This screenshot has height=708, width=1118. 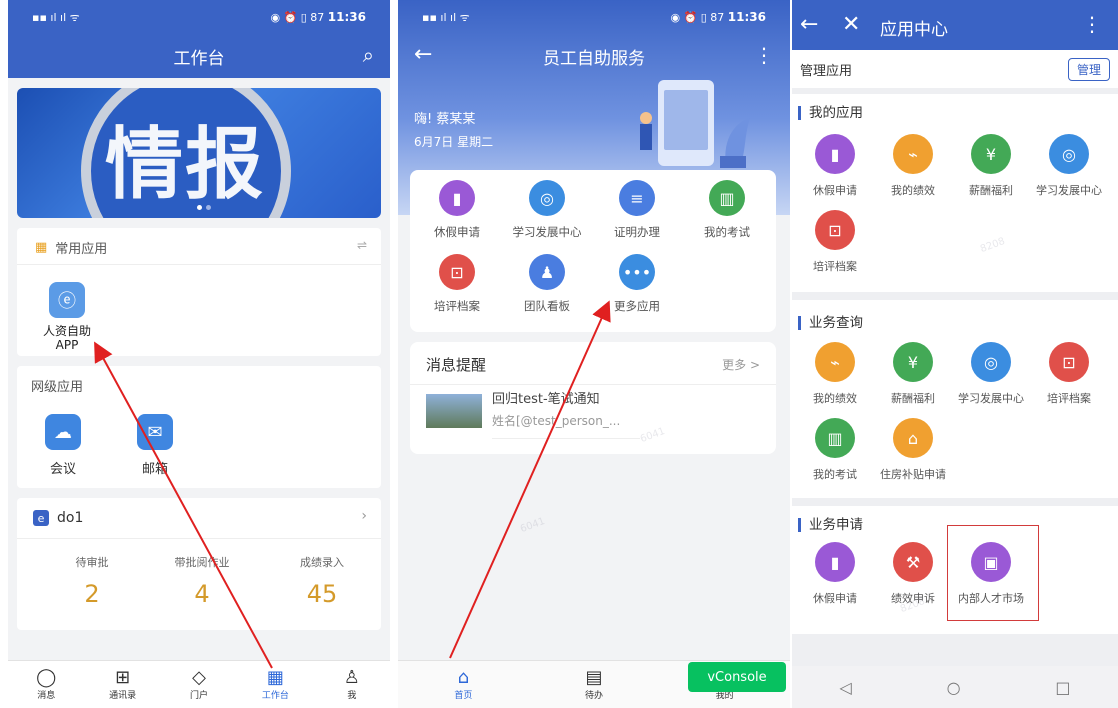 I want to click on grid-icon: ▦, so click(x=275, y=677).